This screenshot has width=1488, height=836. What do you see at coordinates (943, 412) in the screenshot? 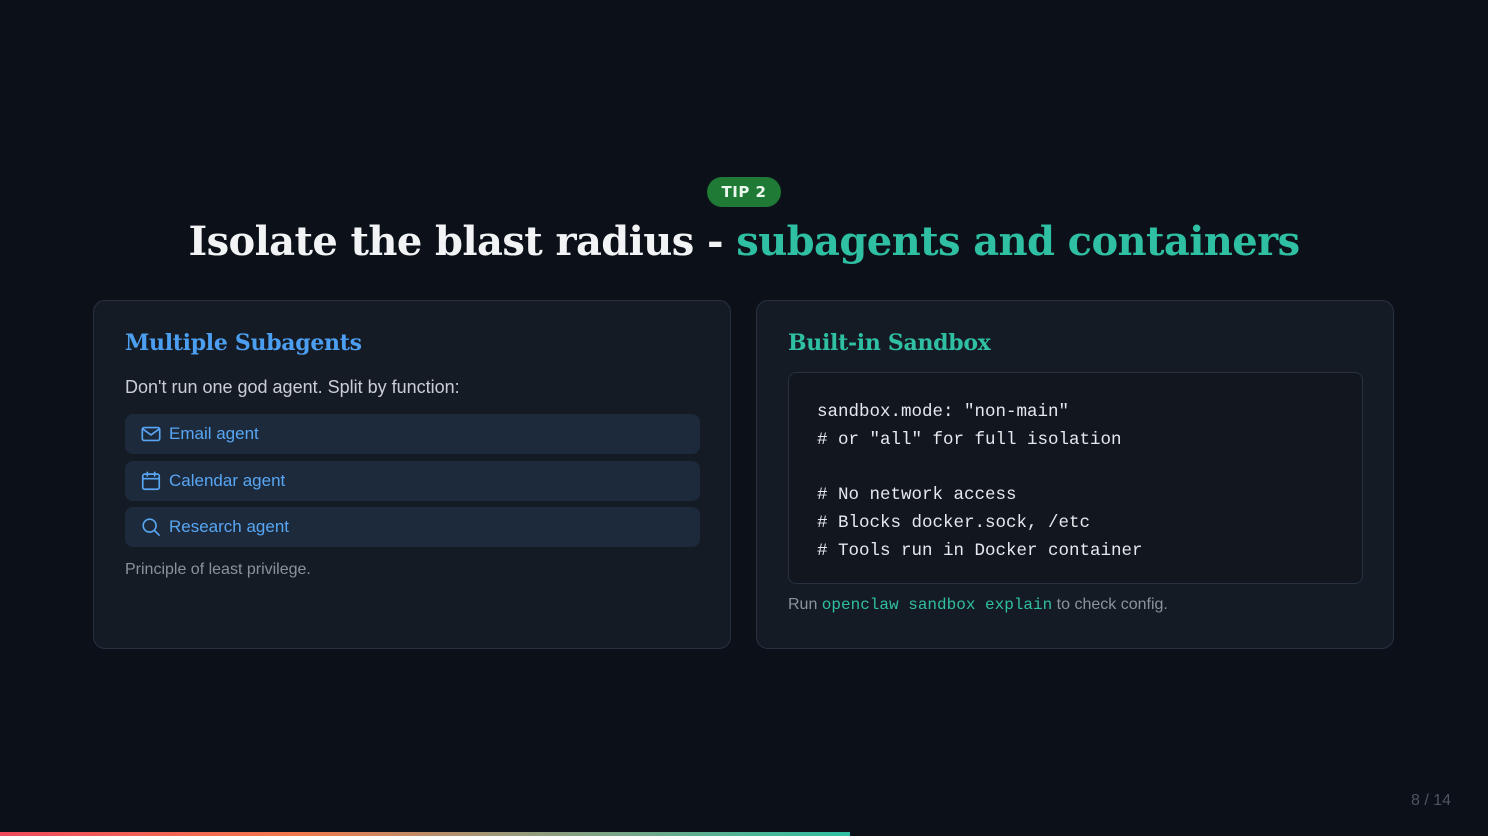
I see `code-line: sandbox.mode: "non-main"` at bounding box center [943, 412].